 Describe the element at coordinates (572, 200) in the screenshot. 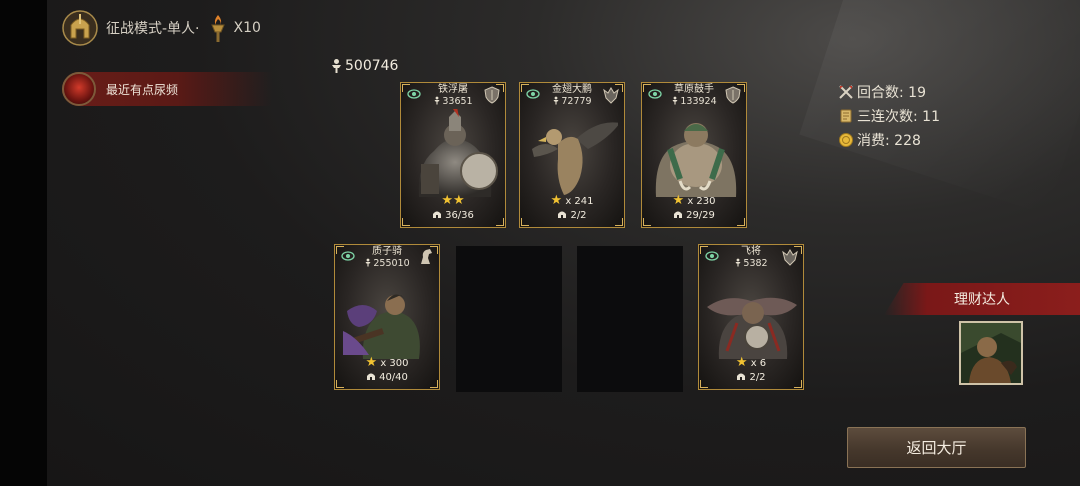

I see `unit-stars: ★ x 241` at that location.